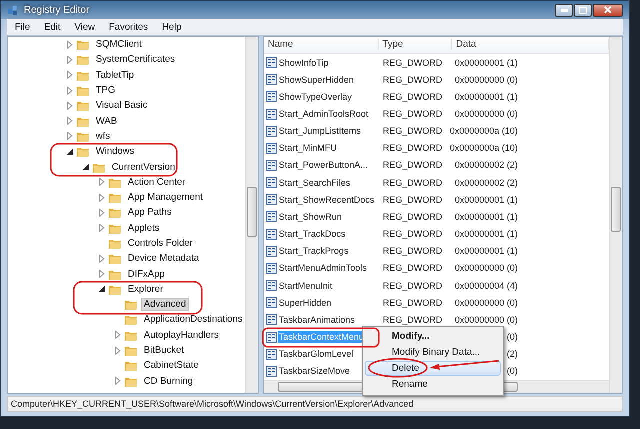 The height and width of the screenshot is (429, 640). I want to click on value-data: 0x00000004 (4), so click(486, 286).